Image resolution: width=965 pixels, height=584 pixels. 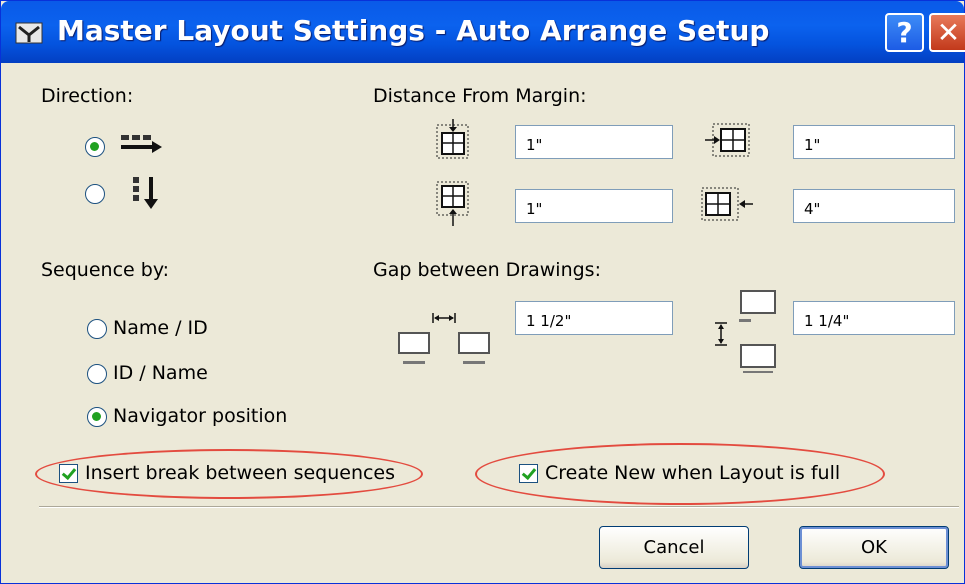 What do you see at coordinates (594, 142) in the screenshot?
I see `top-margin-field: 1"` at bounding box center [594, 142].